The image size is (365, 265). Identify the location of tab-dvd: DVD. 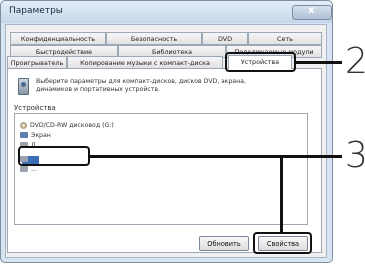
(225, 38).